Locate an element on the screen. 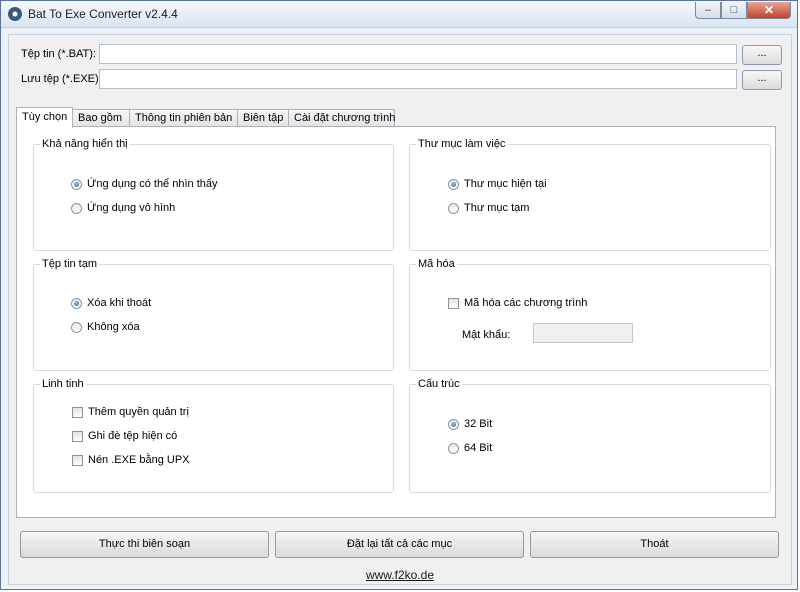 The image size is (800, 592). arch-64-option: 64 Bit is located at coordinates (470, 448).